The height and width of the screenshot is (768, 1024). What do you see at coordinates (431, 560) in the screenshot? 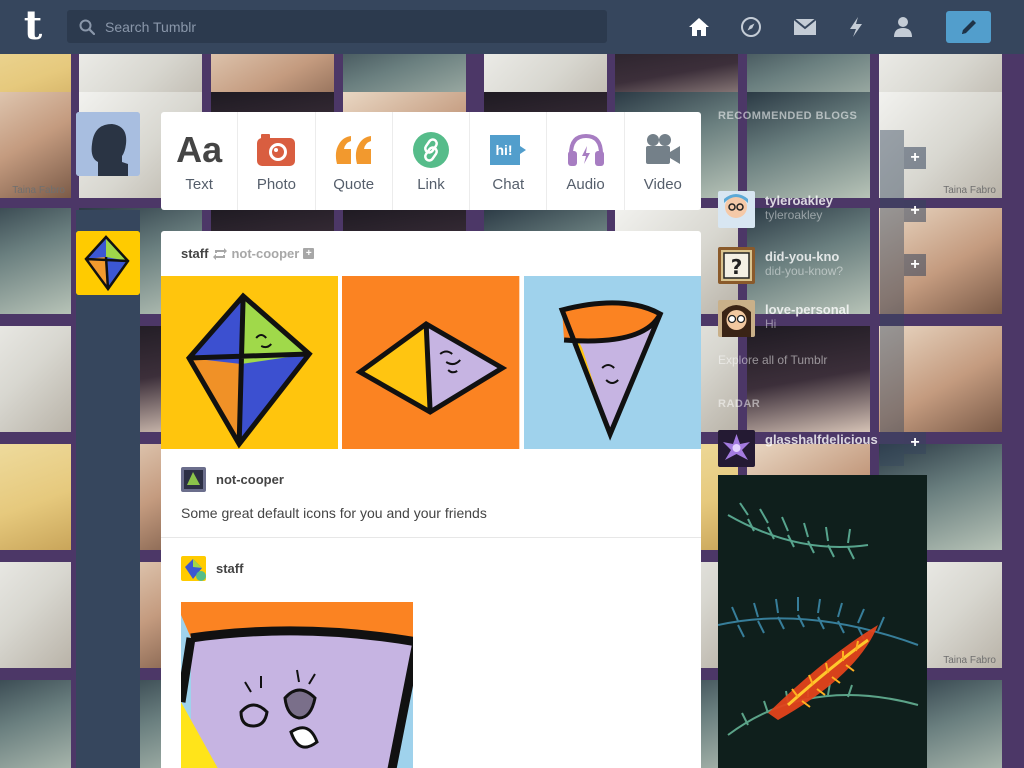
I see `original-trail-entry: staff` at bounding box center [431, 560].